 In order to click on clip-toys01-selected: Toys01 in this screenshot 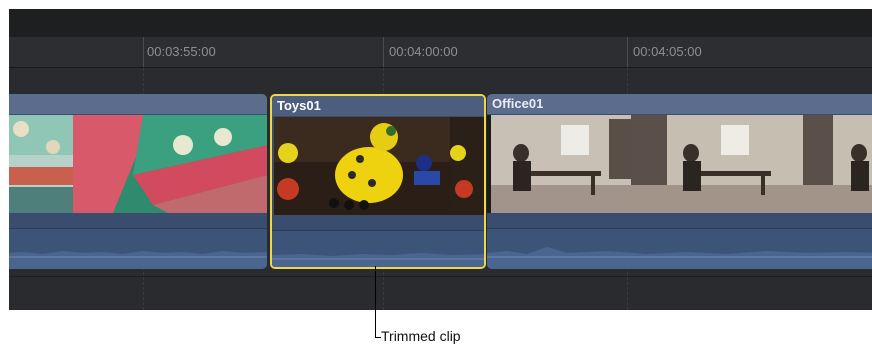, I will do `click(378, 181)`.